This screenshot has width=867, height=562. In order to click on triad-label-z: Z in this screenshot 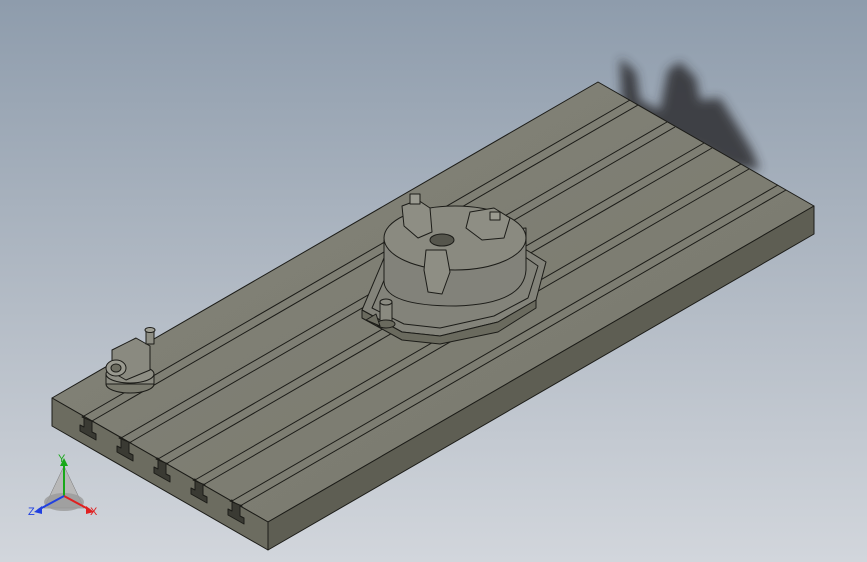, I will do `click(31, 512)`.